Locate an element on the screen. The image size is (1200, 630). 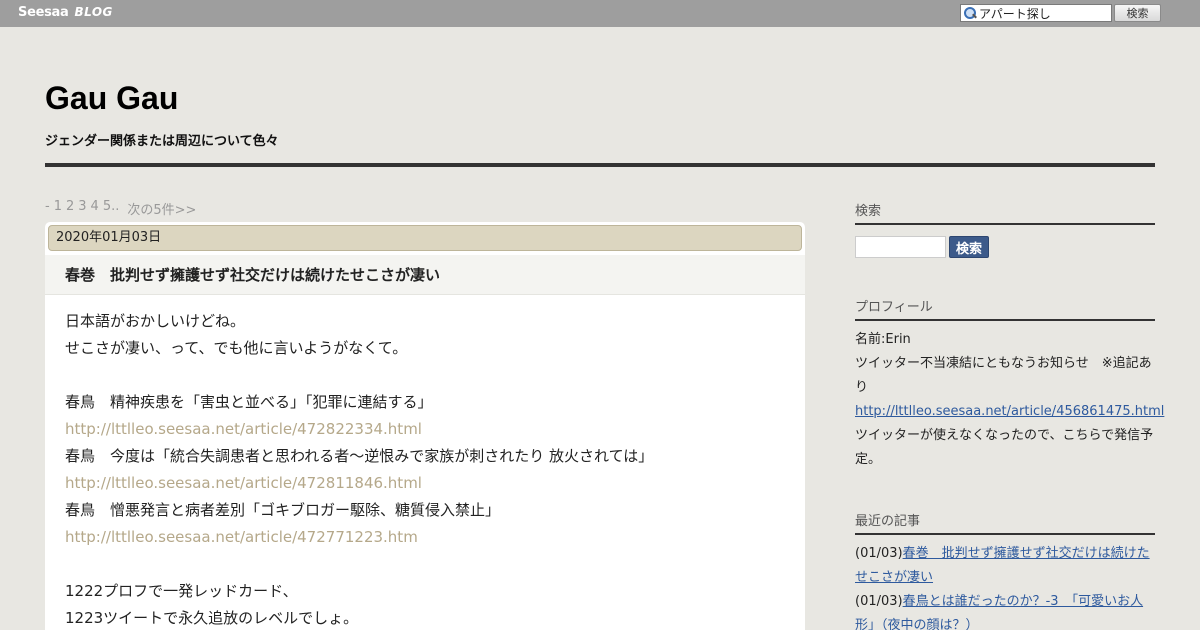
seesaa-blog-logo: Seesaa BLOG is located at coordinates (65, 13).